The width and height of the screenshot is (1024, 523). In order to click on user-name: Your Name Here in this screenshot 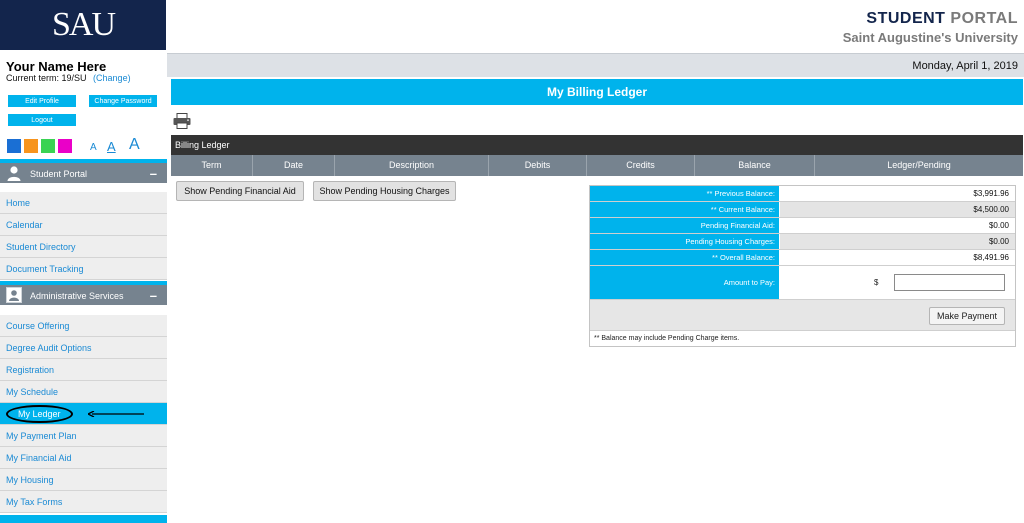, I will do `click(56, 66)`.